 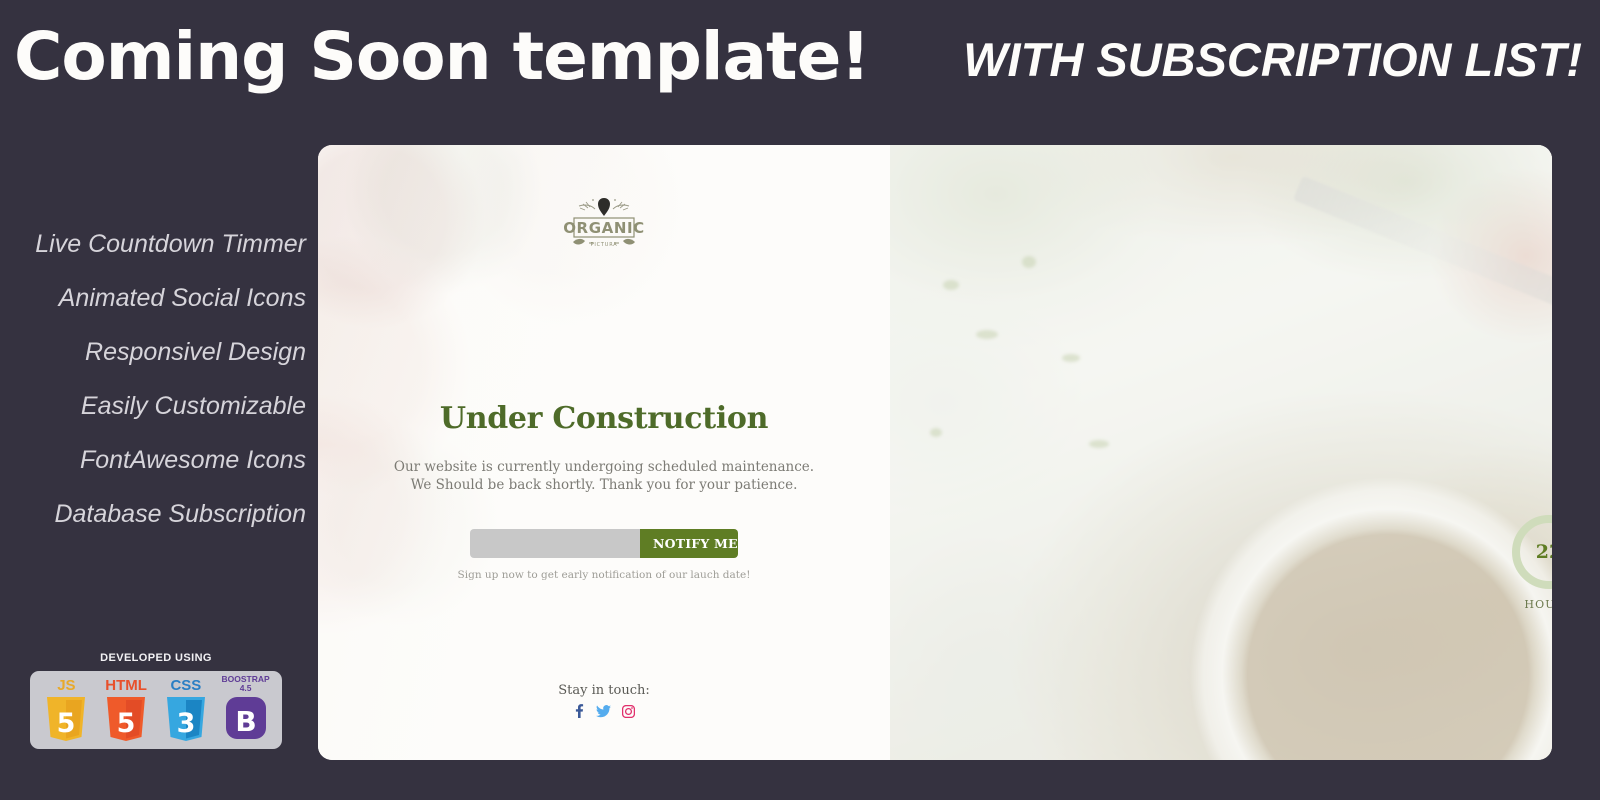 What do you see at coordinates (1538, 604) in the screenshot?
I see `countdown-hours-label: HOURS` at bounding box center [1538, 604].